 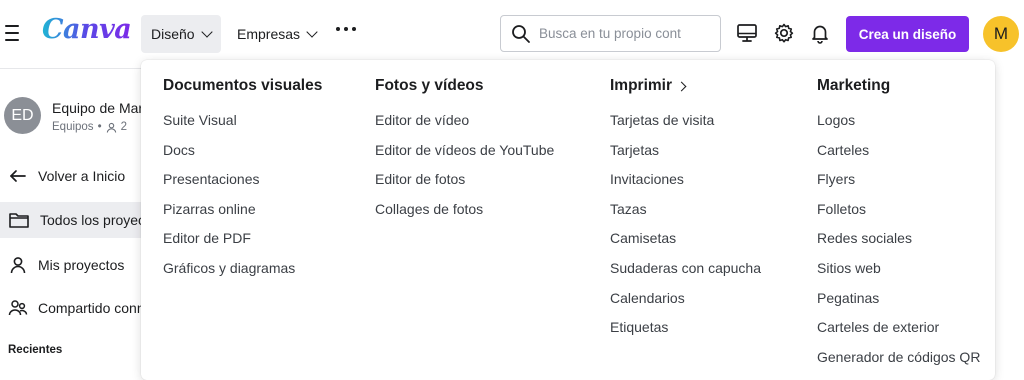 I want to click on team-meta: Equipos • 2, so click(x=89, y=127).